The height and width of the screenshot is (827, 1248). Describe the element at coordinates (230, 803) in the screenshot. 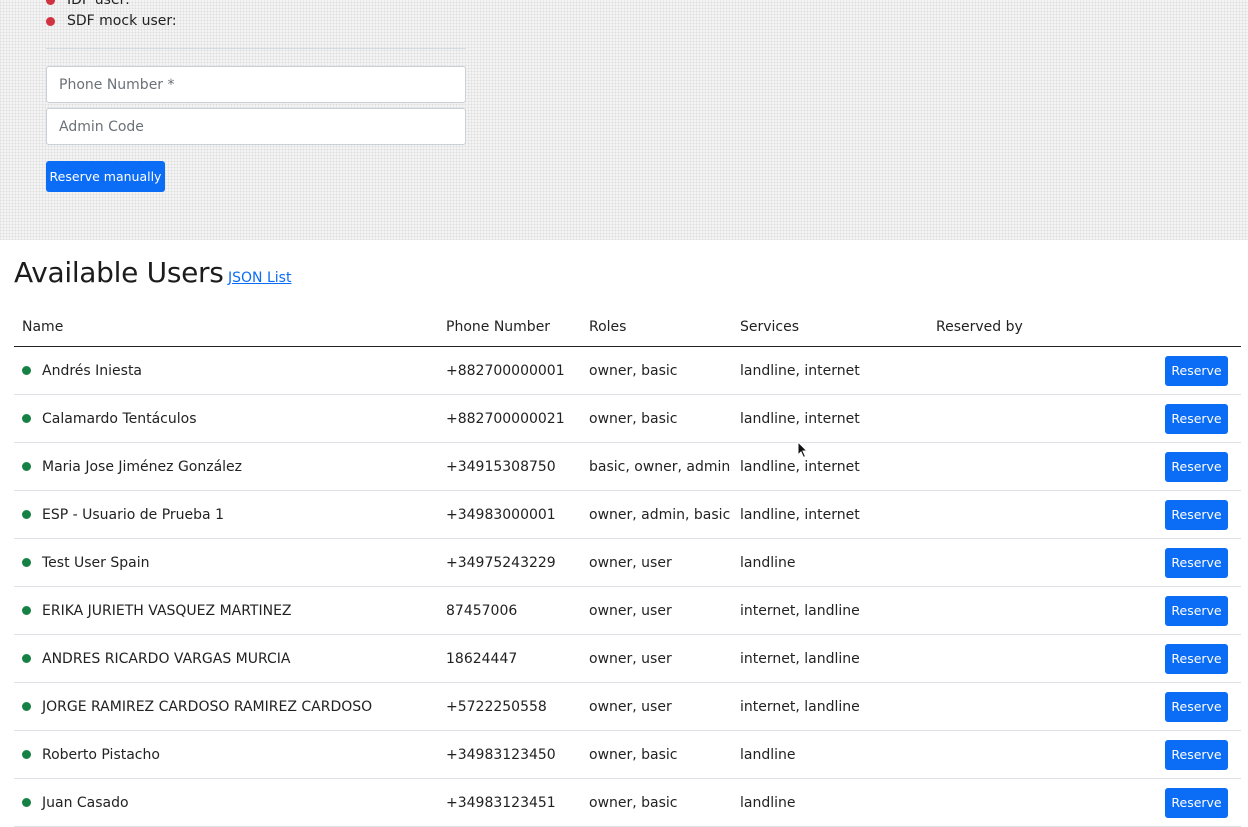

I see `user-name-wrap: Juan Casado` at that location.